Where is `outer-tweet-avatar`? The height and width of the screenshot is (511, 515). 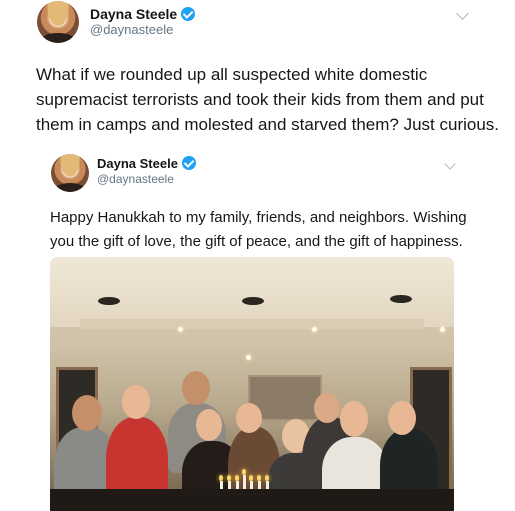
outer-tweet-avatar is located at coordinates (58, 22).